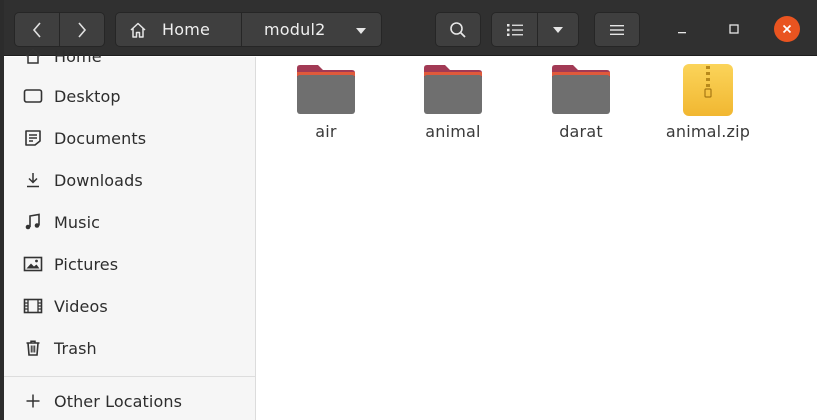 The width and height of the screenshot is (817, 420). I want to click on sidebar-item-documents: Documents, so click(129, 138).